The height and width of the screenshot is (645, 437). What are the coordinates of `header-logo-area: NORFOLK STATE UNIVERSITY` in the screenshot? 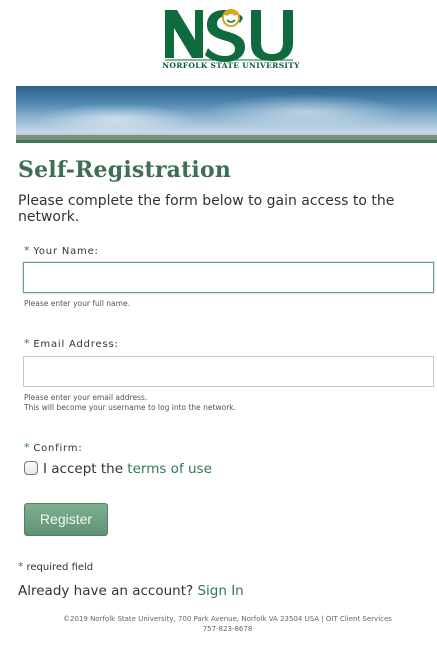 It's located at (218, 41).